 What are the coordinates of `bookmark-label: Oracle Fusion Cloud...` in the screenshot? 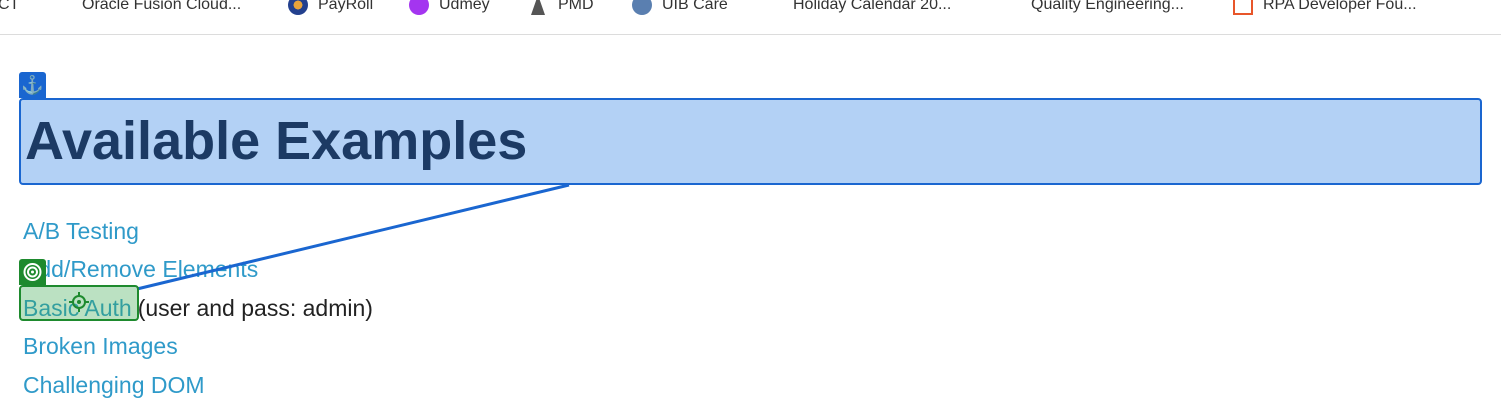 It's located at (162, 6).